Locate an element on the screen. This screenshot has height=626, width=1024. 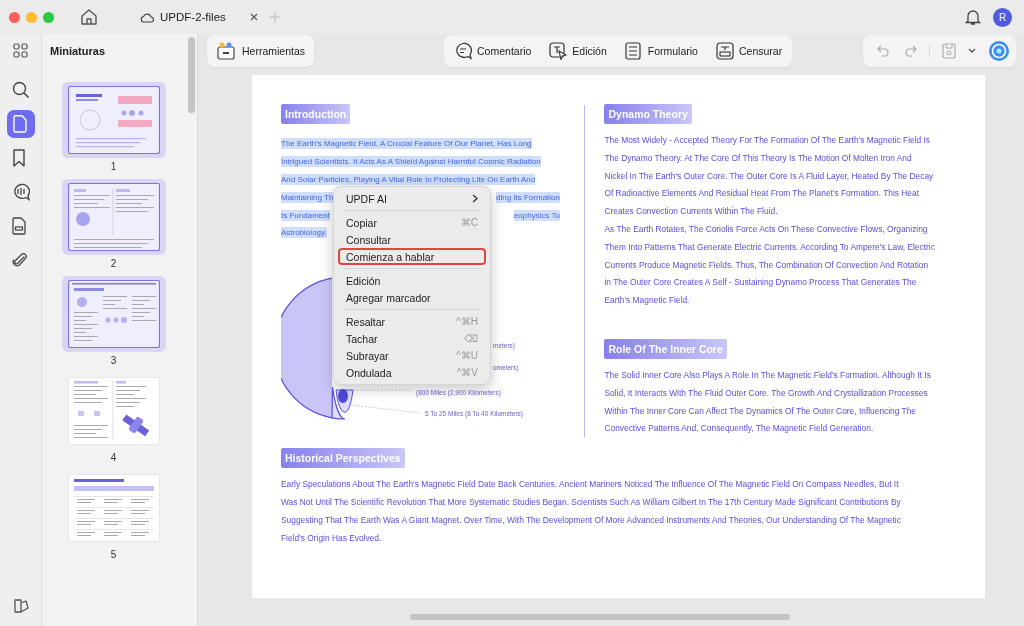
selected-text: Is Fundament is located at coordinates (305, 215).